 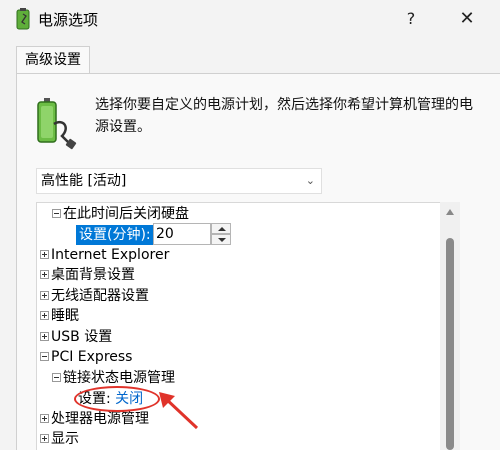 I want to click on tree-item-label: 无线适配器设置, so click(x=100, y=296).